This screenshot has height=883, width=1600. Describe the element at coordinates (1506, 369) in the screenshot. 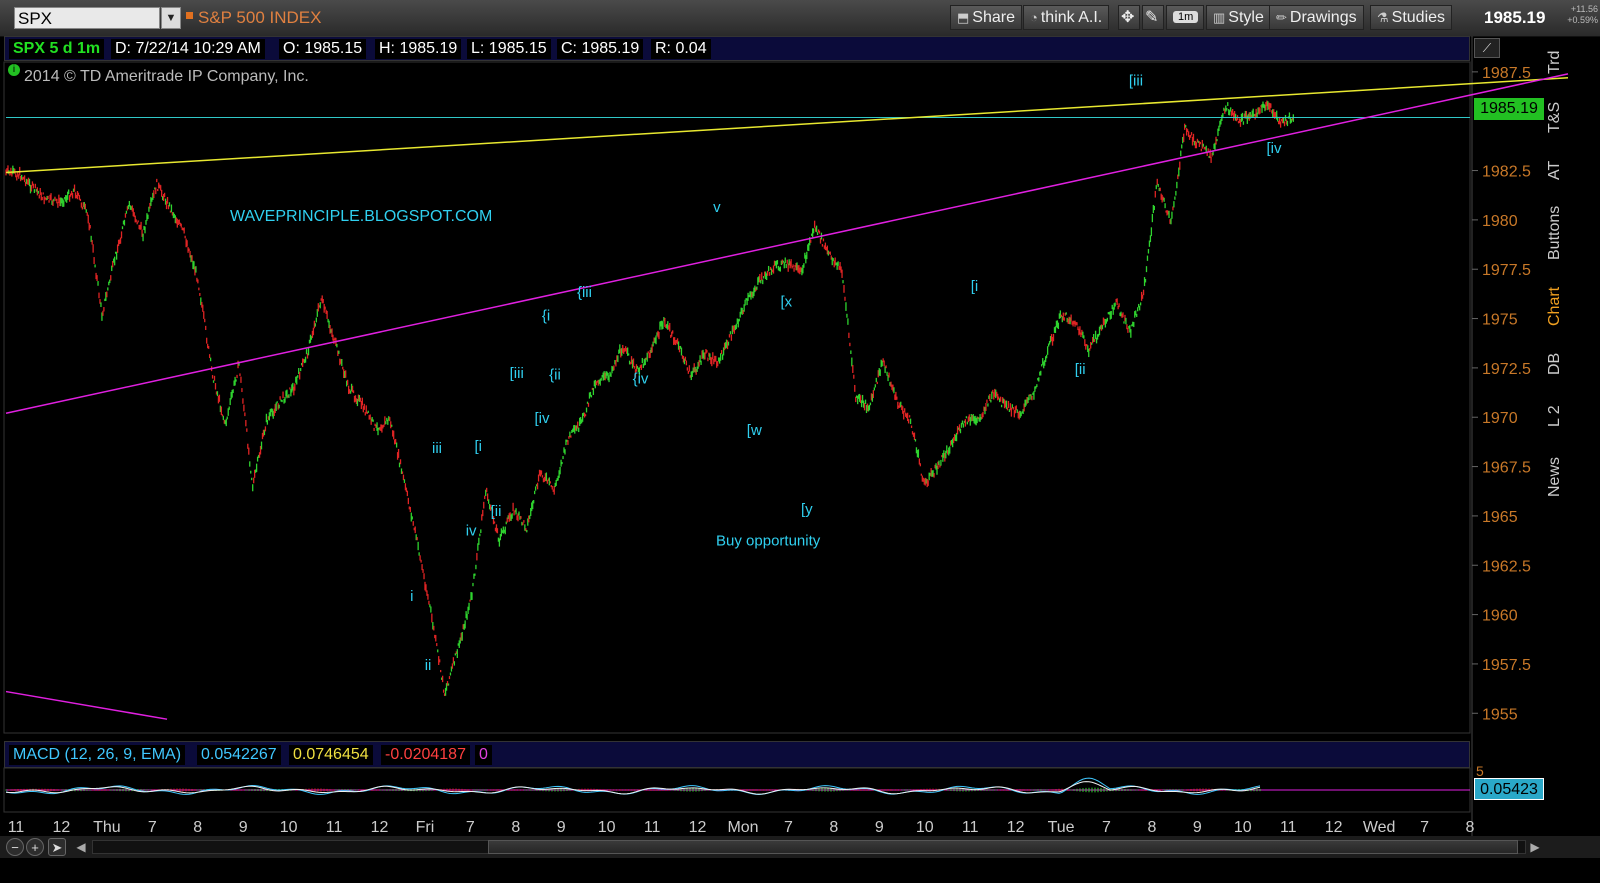

I see `y-tick-label: 1972.5` at that location.